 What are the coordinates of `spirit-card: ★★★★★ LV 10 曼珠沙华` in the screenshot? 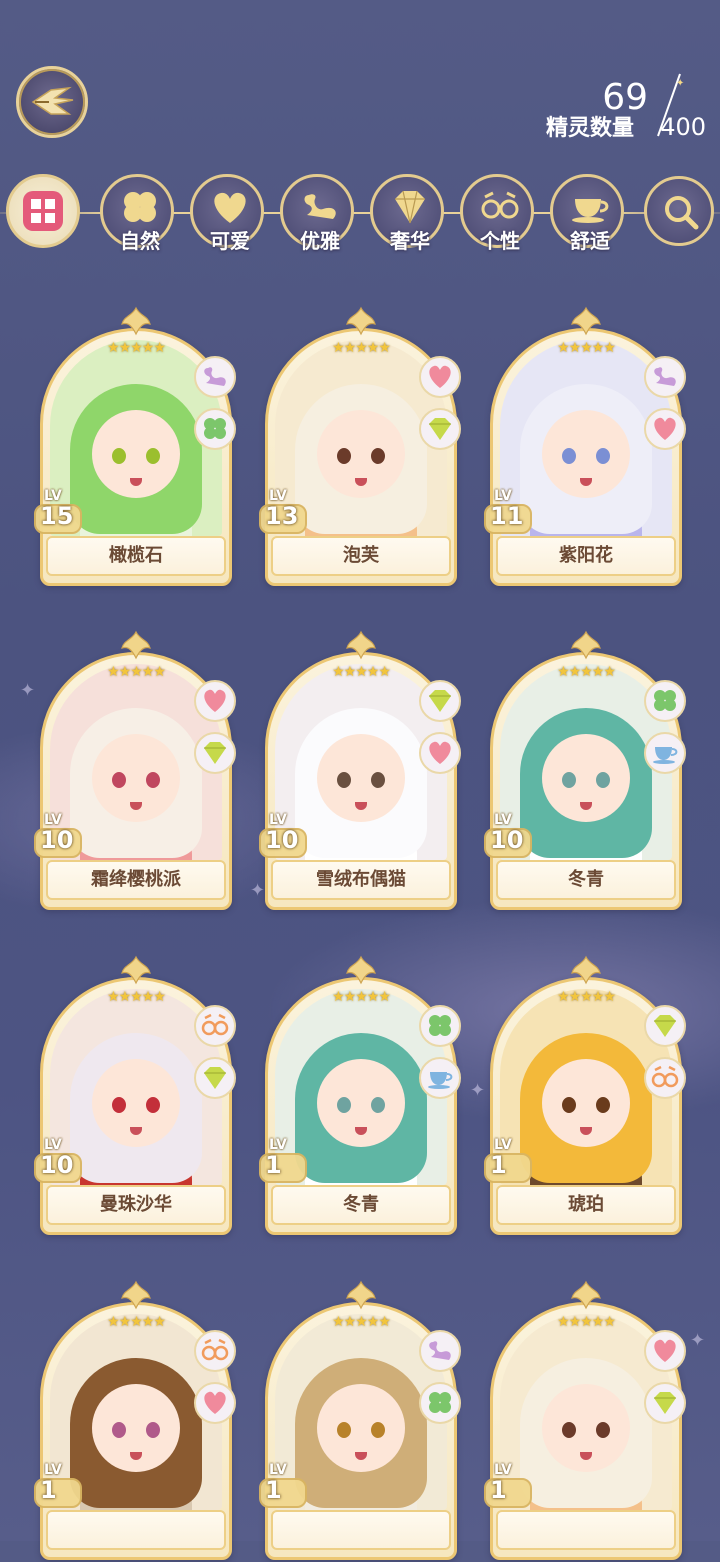 It's located at (135, 1096).